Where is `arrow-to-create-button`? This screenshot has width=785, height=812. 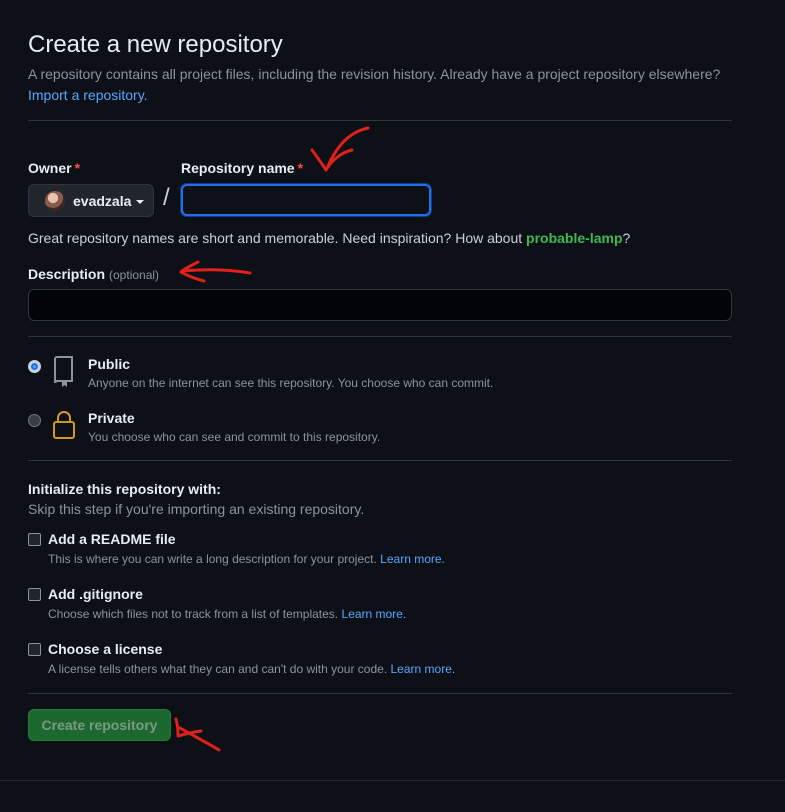 arrow-to-create-button is located at coordinates (197, 734).